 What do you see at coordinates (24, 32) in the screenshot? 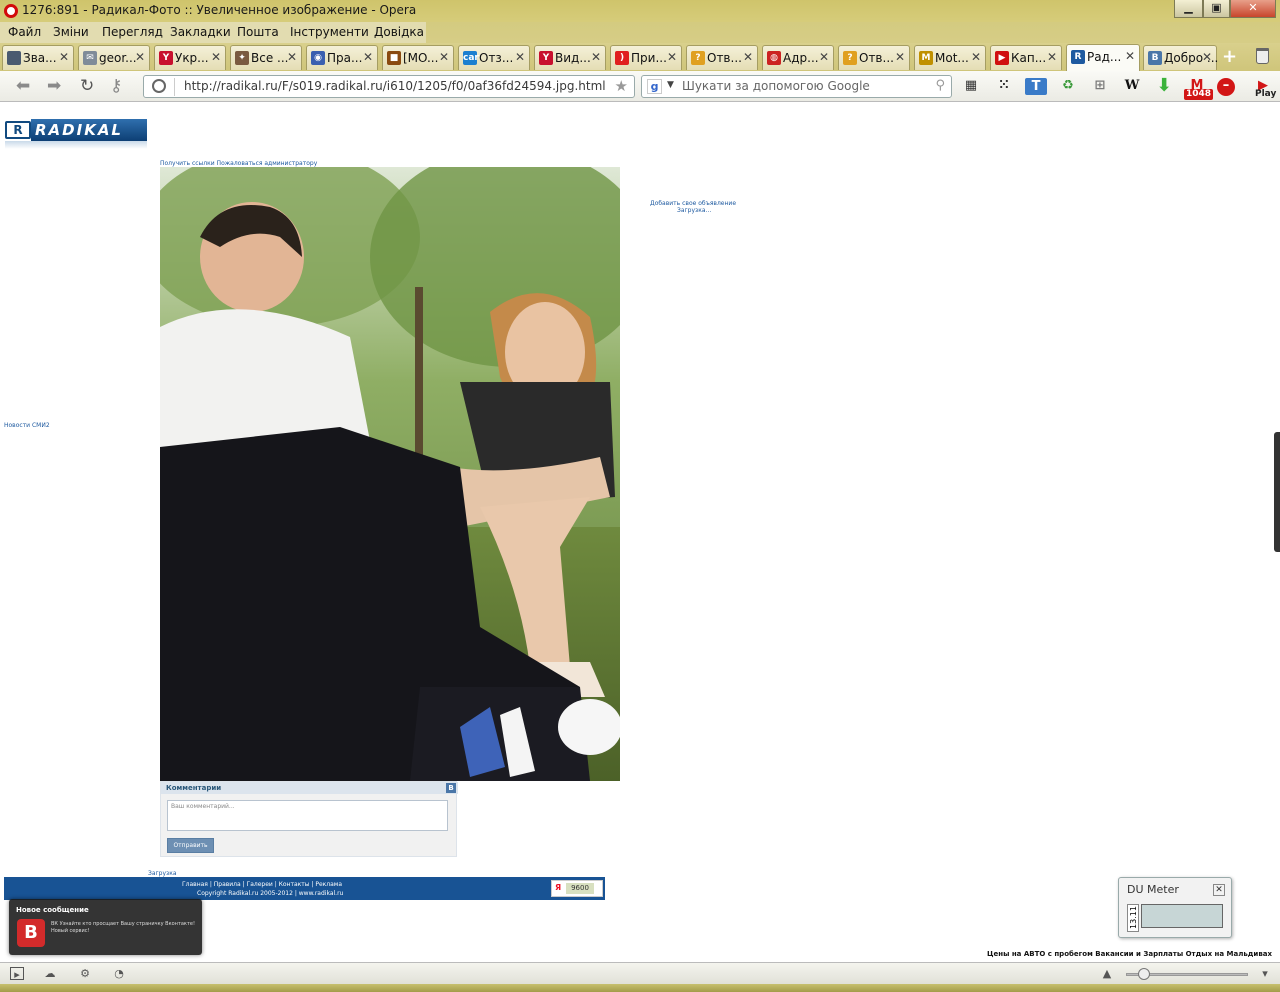
I see `menu-file: Файл` at bounding box center [24, 32].